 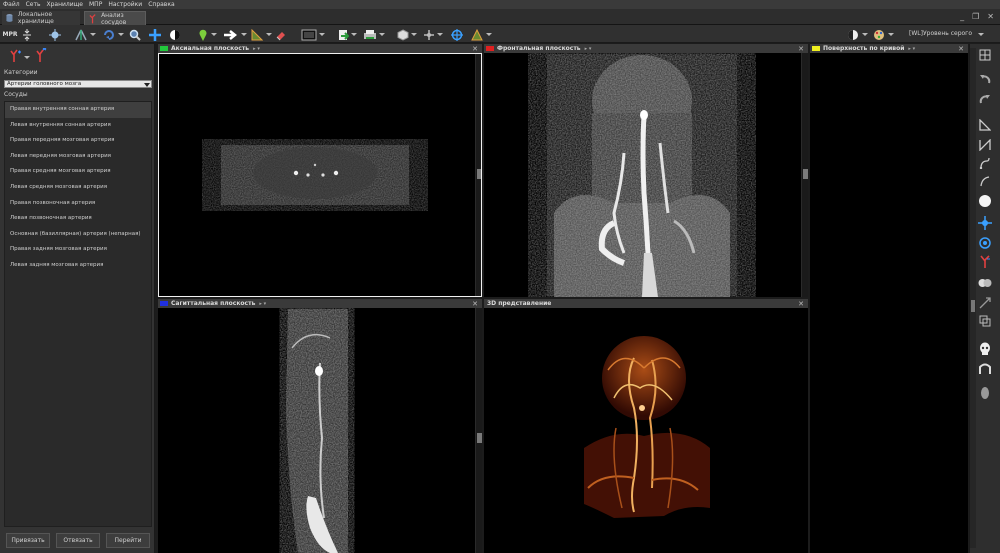 What do you see at coordinates (125, 4) in the screenshot?
I see `menu-settings: Настройки` at bounding box center [125, 4].